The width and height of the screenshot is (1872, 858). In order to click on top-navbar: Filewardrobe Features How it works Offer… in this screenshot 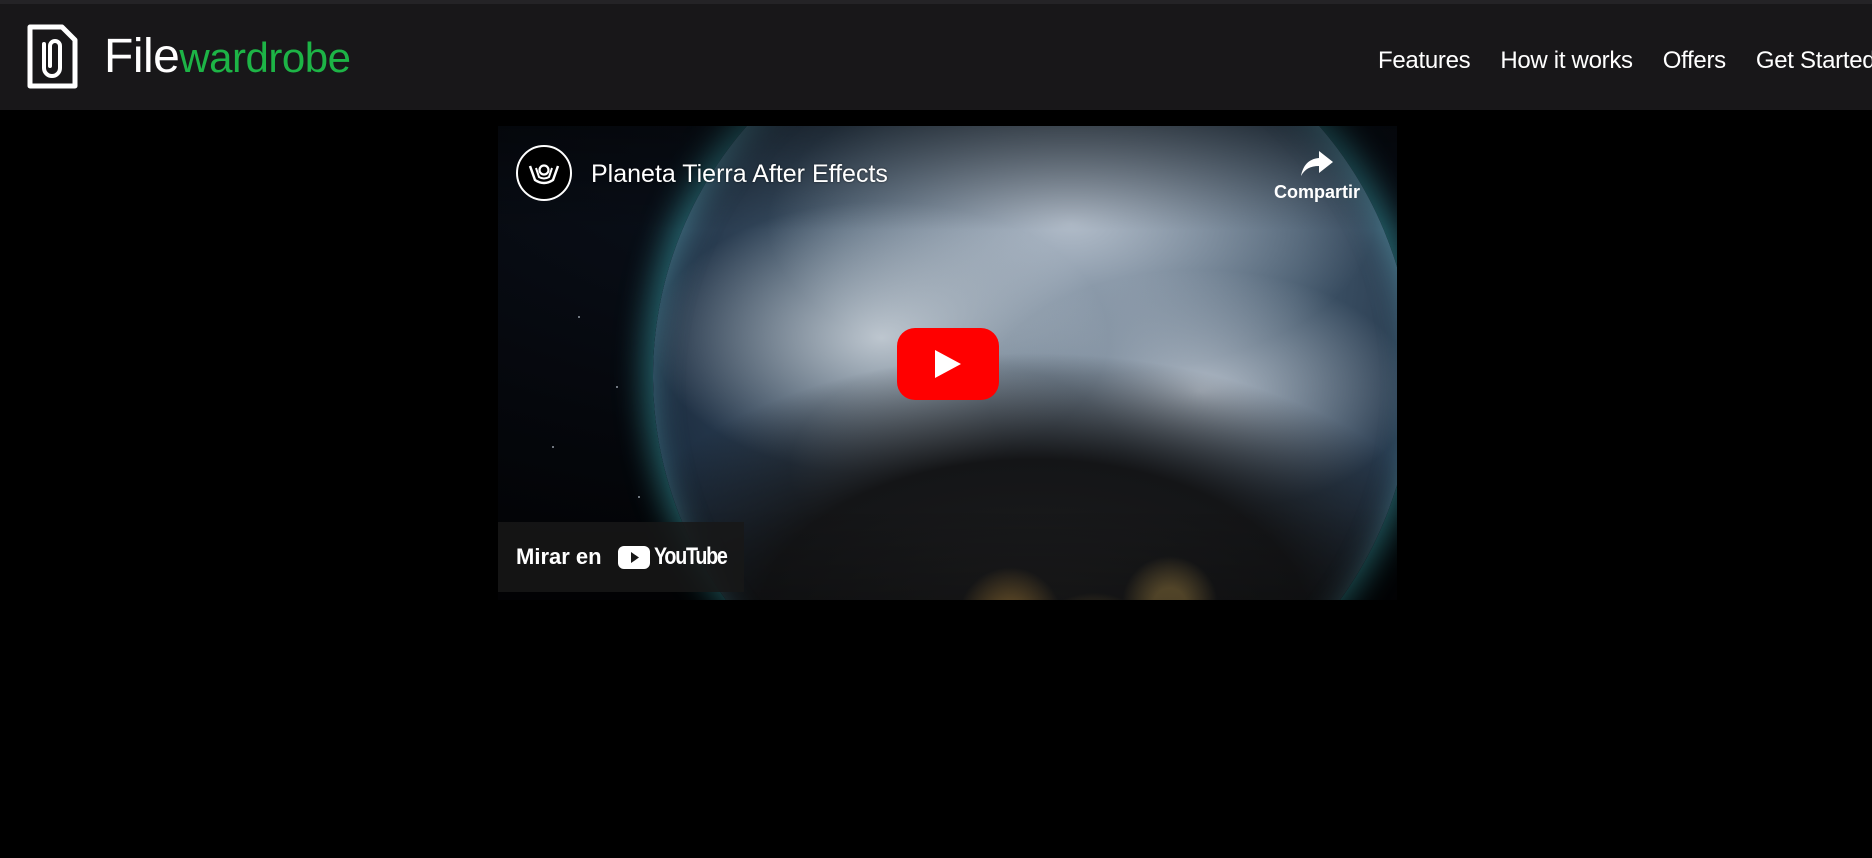, I will do `click(936, 55)`.